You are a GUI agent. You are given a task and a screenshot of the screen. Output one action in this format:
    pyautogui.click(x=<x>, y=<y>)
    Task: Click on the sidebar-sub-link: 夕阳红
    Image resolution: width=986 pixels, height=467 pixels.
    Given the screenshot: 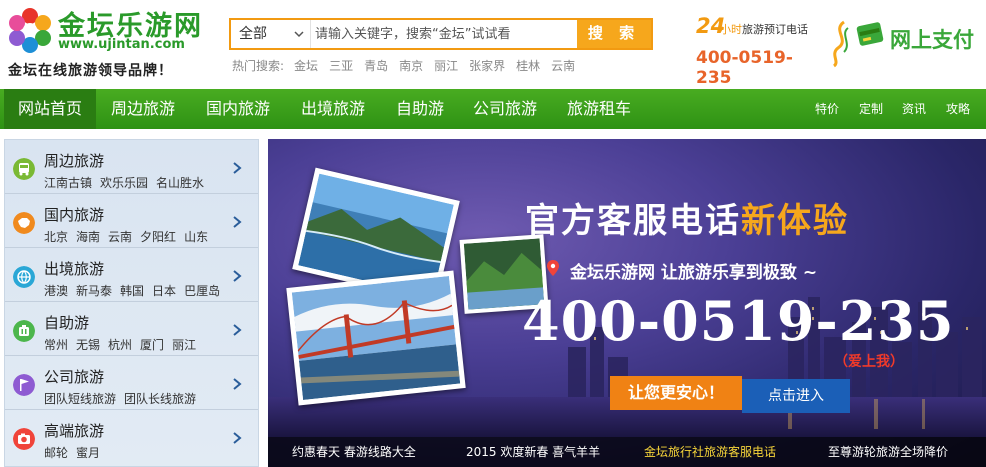 What is the action you would take?
    pyautogui.click(x=158, y=237)
    